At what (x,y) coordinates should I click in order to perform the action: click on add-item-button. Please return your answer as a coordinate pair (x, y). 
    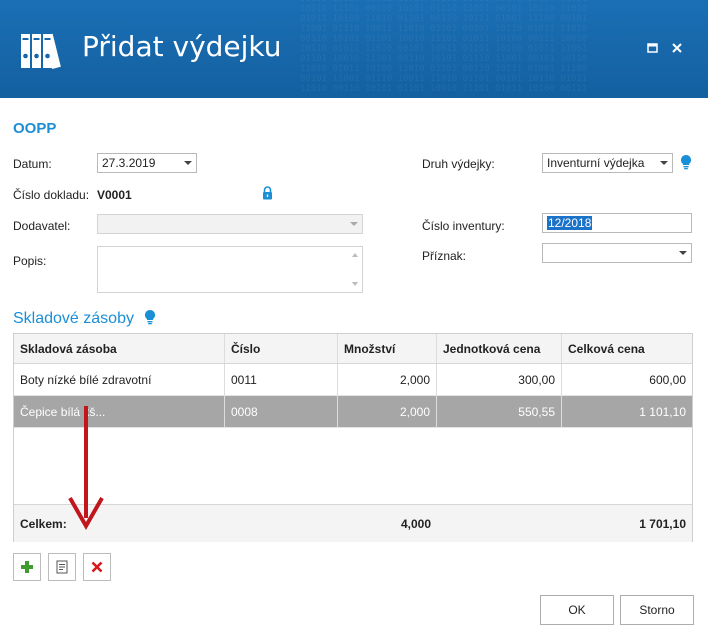
    Looking at the image, I should click on (27, 567).